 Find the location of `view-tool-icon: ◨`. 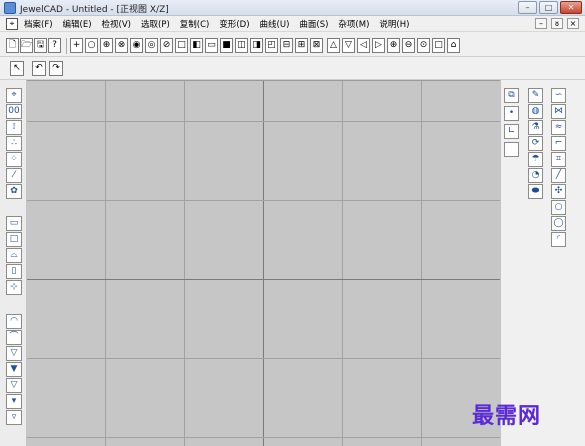

view-tool-icon: ◨ is located at coordinates (256, 45).